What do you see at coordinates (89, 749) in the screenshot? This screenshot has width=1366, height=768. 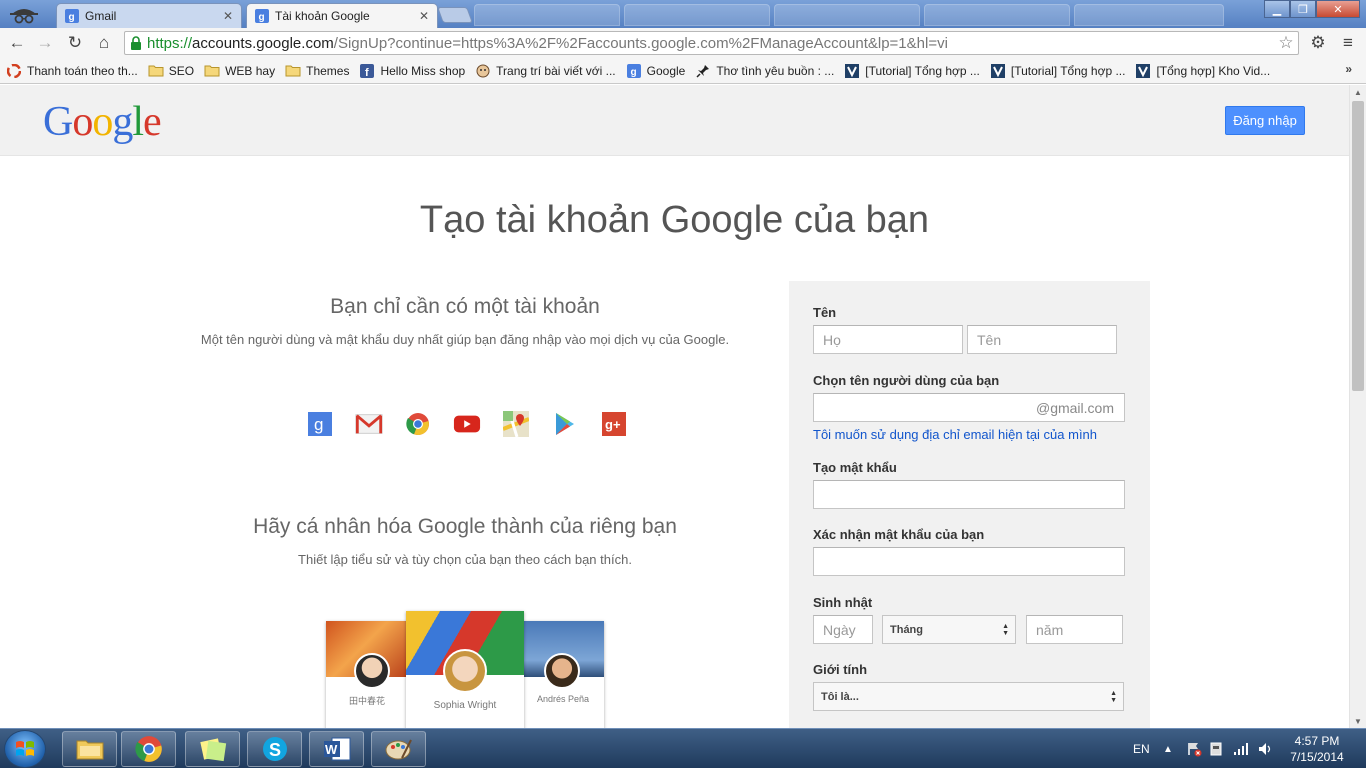 I see `taskbar-explorer` at bounding box center [89, 749].